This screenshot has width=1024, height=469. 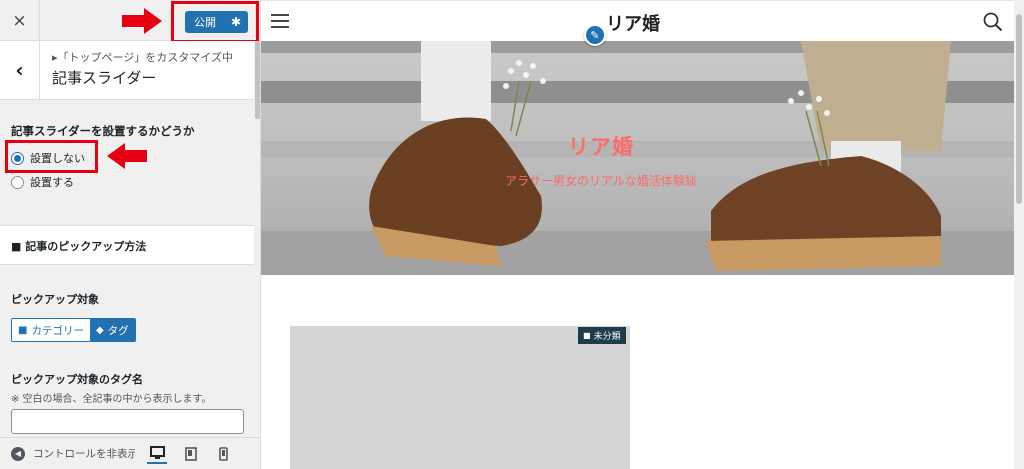 I want to click on mobile-icon, so click(x=223, y=454).